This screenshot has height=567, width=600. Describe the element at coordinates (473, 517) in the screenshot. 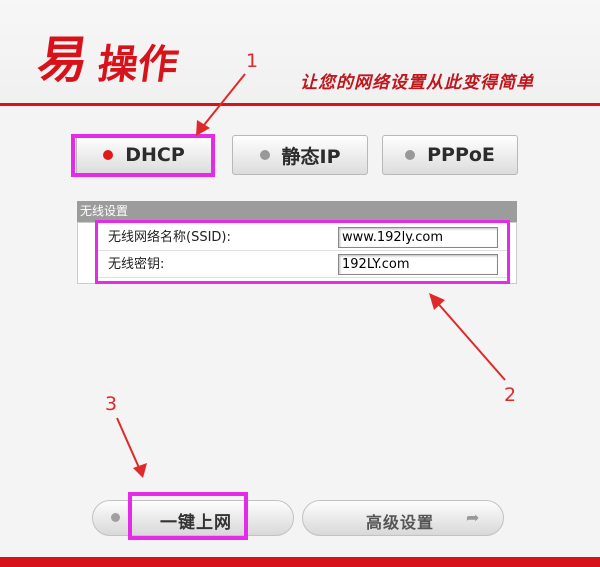

I see `forward-arrow-icon: ➦` at that location.